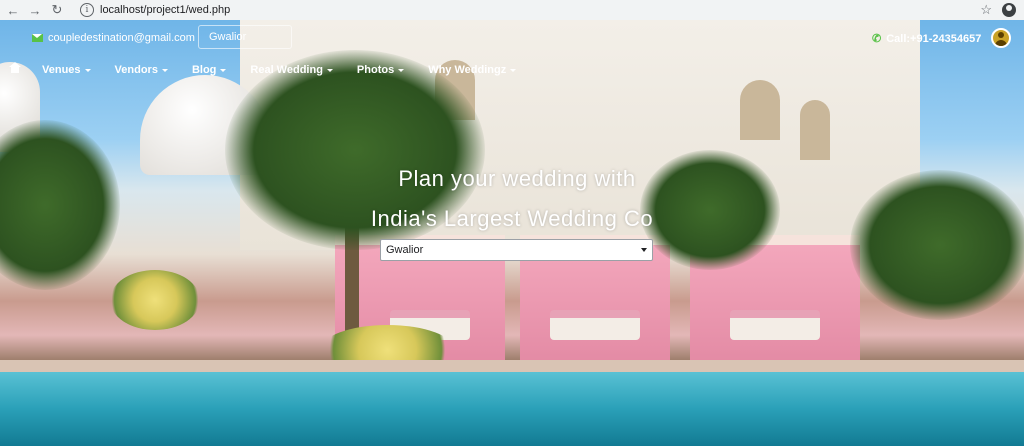 The height and width of the screenshot is (446, 1024). What do you see at coordinates (512, 218) in the screenshot?
I see `hero-headline-line2: India's Largest Wedding Co` at bounding box center [512, 218].